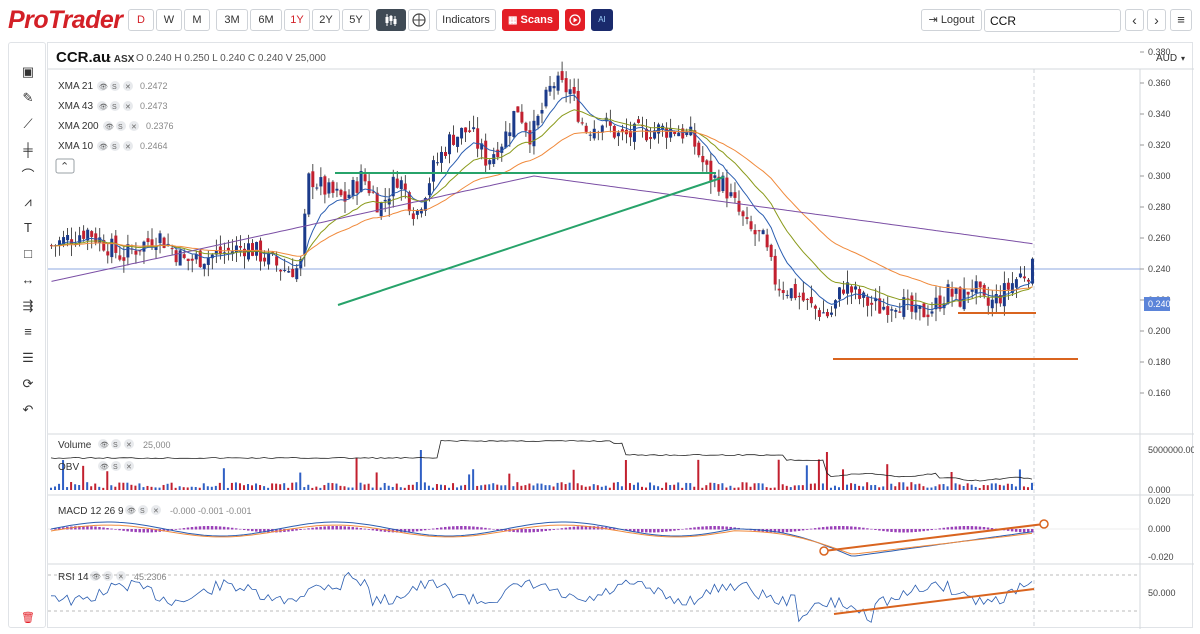  Describe the element at coordinates (466, 20) in the screenshot. I see `indicators-button: Indicators` at that location.